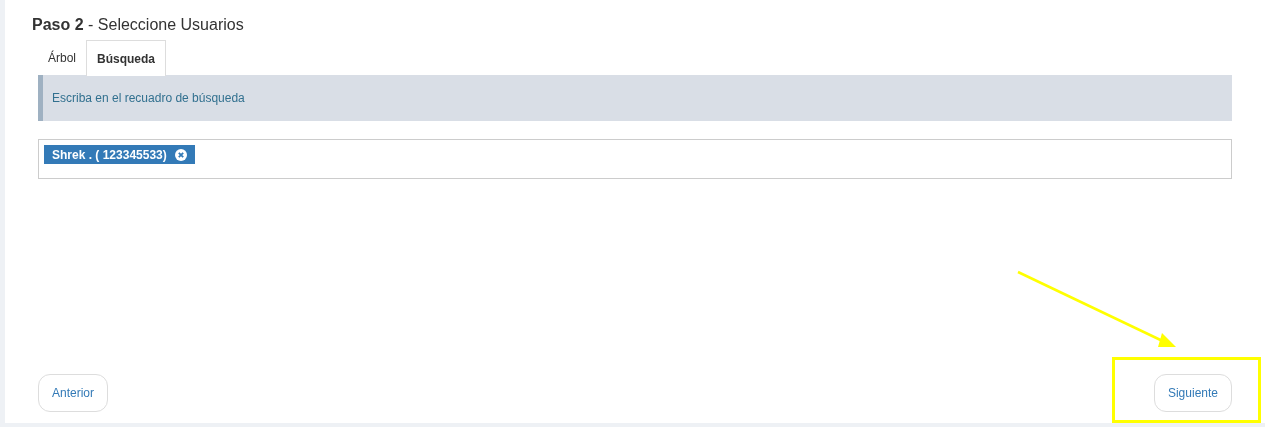 The height and width of the screenshot is (427, 1265). I want to click on tab: Árbol, so click(62, 57).